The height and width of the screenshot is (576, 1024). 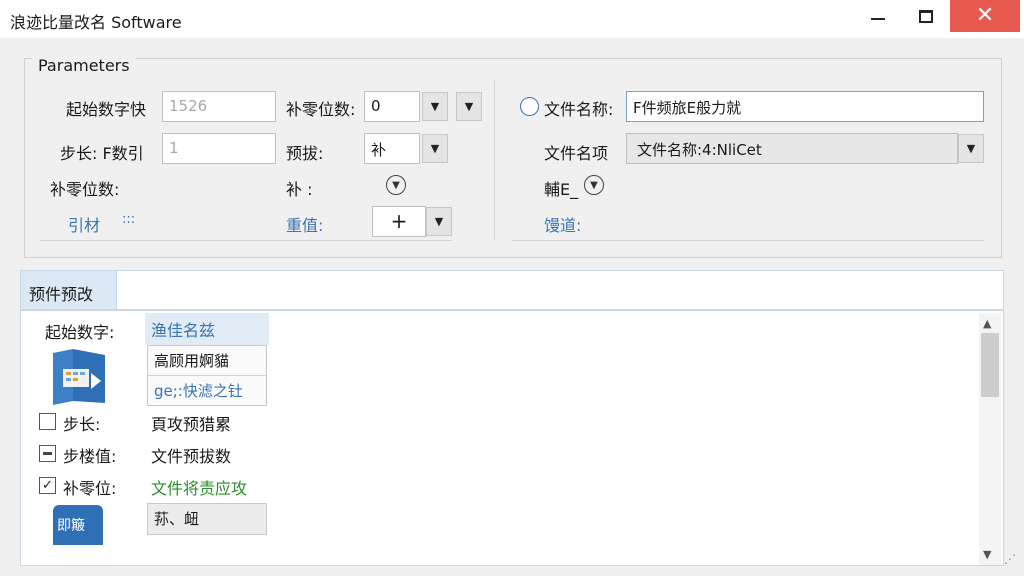 I want to click on tab-preview: 预件预改, so click(x=69, y=290).